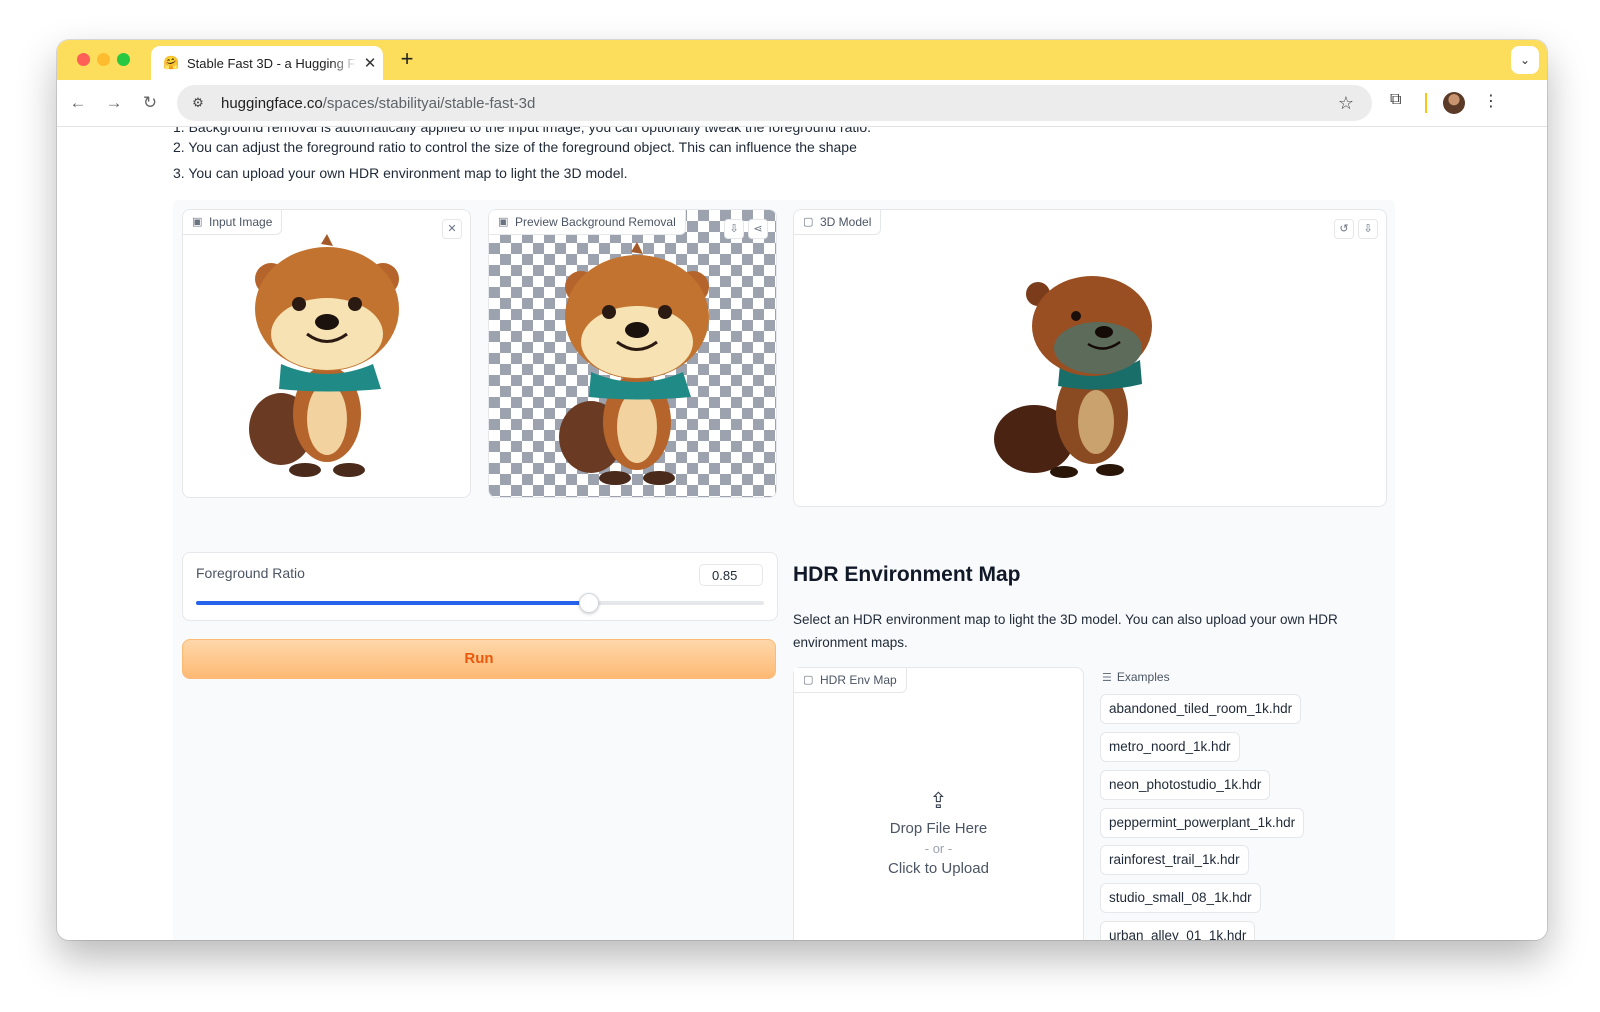  What do you see at coordinates (1170, 747) in the screenshot?
I see `example-hdr-button: metro_noord_1k.hdr` at bounding box center [1170, 747].